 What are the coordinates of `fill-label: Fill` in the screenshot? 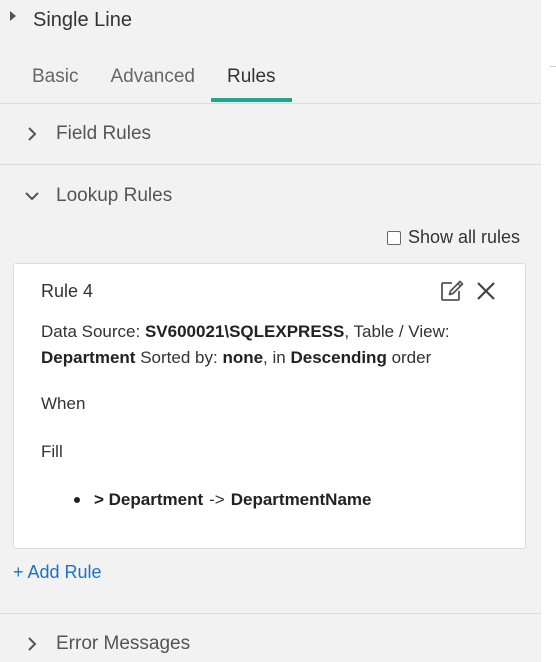 It's located at (52, 451).